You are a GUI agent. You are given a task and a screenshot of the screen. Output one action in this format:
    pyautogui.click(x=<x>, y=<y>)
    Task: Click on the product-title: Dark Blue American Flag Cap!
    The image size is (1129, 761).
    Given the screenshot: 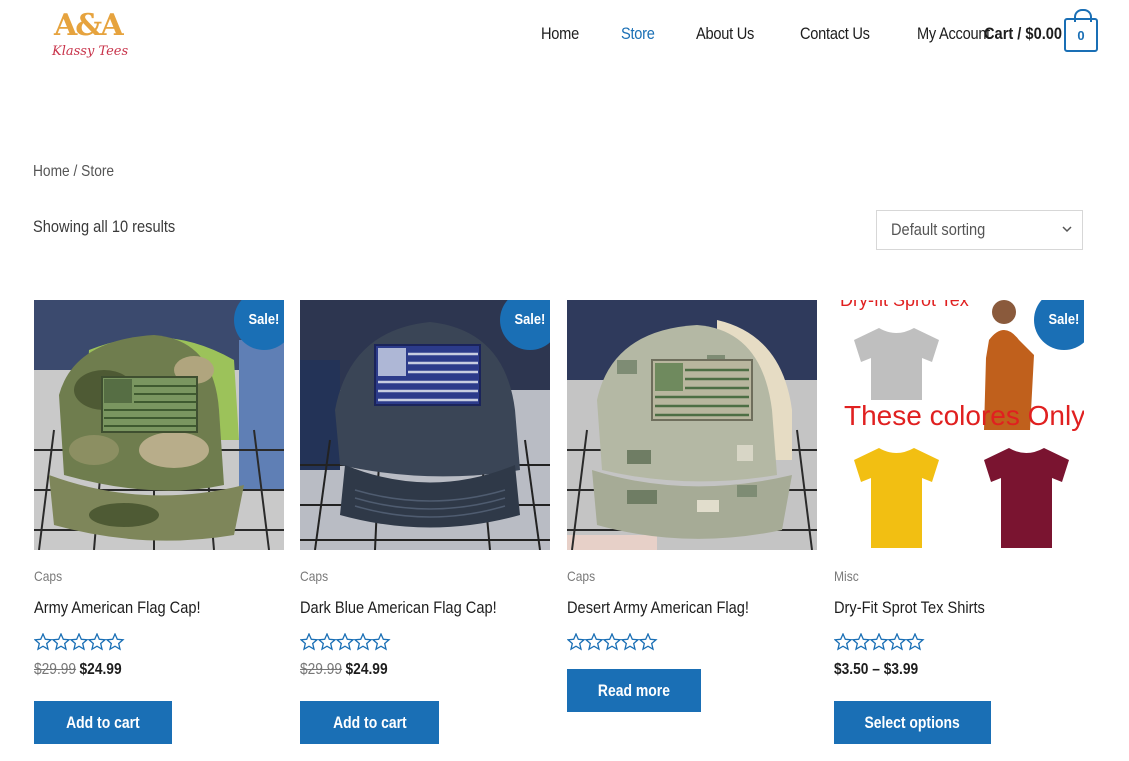 What is the action you would take?
    pyautogui.click(x=398, y=608)
    